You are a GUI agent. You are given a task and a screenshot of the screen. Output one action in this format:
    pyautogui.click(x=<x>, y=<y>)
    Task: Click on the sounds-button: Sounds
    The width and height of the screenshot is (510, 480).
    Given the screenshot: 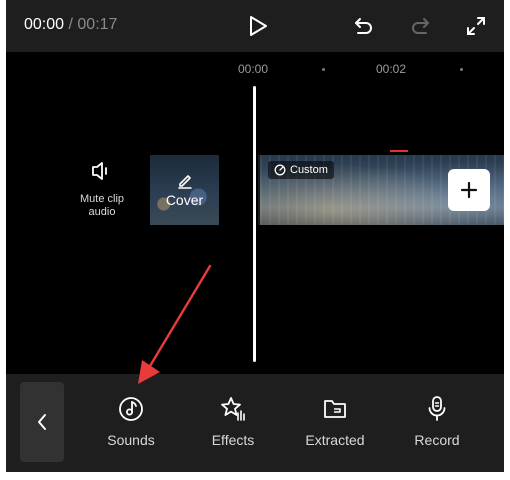 What is the action you would take?
    pyautogui.click(x=131, y=421)
    